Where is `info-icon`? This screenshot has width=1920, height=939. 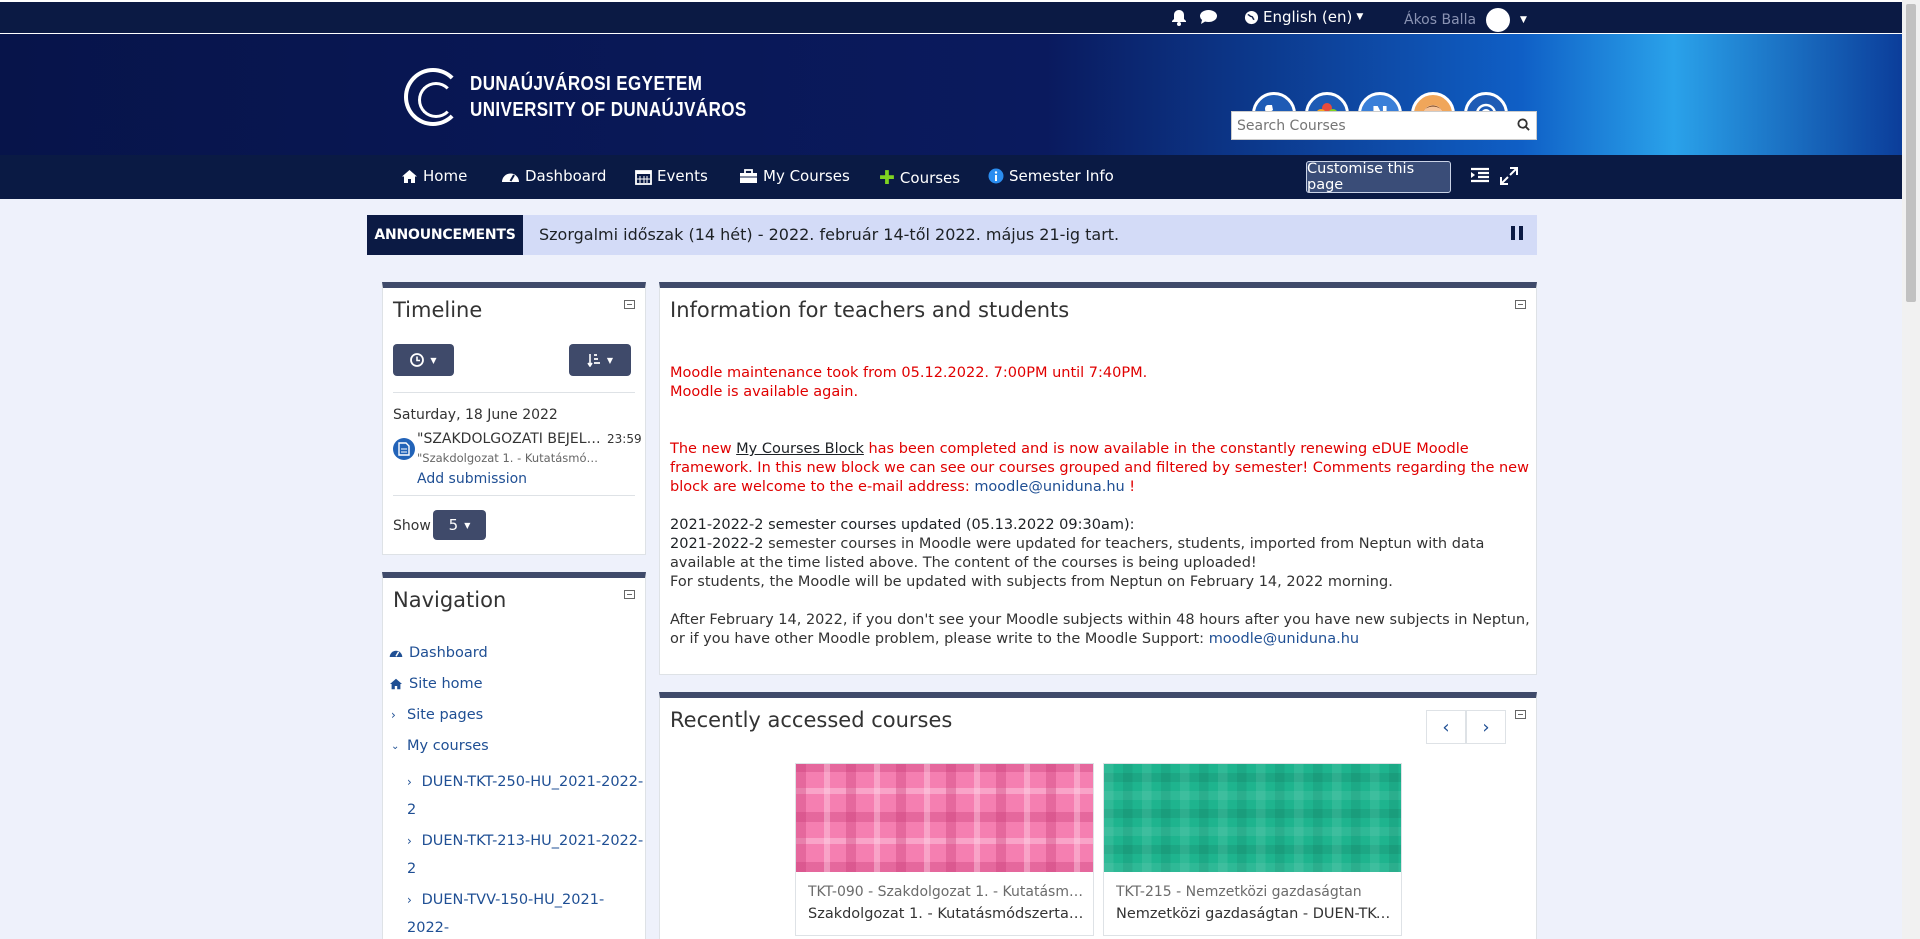 info-icon is located at coordinates (996, 176).